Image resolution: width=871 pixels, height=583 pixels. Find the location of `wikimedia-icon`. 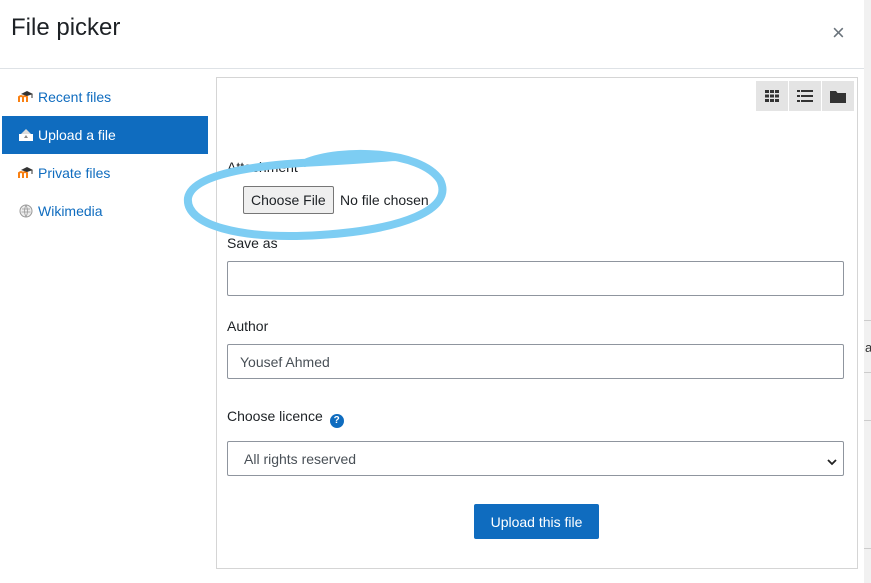

wikimedia-icon is located at coordinates (26, 211).